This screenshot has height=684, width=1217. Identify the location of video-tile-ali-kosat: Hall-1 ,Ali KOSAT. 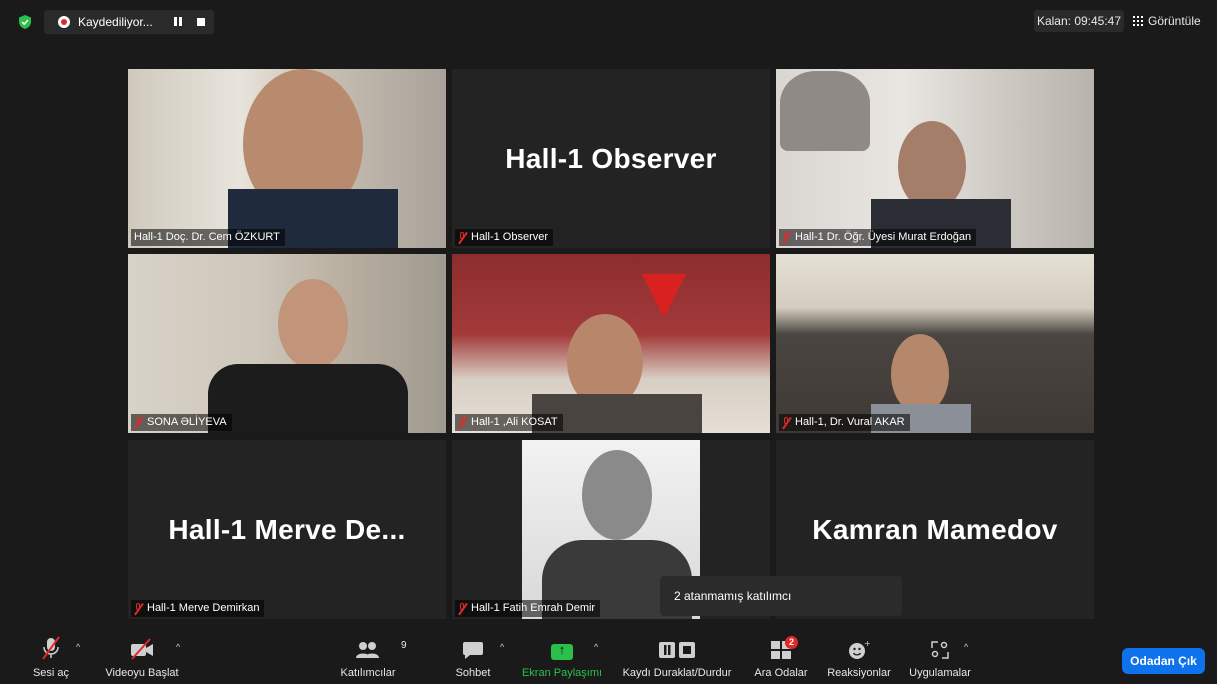
(611, 343).